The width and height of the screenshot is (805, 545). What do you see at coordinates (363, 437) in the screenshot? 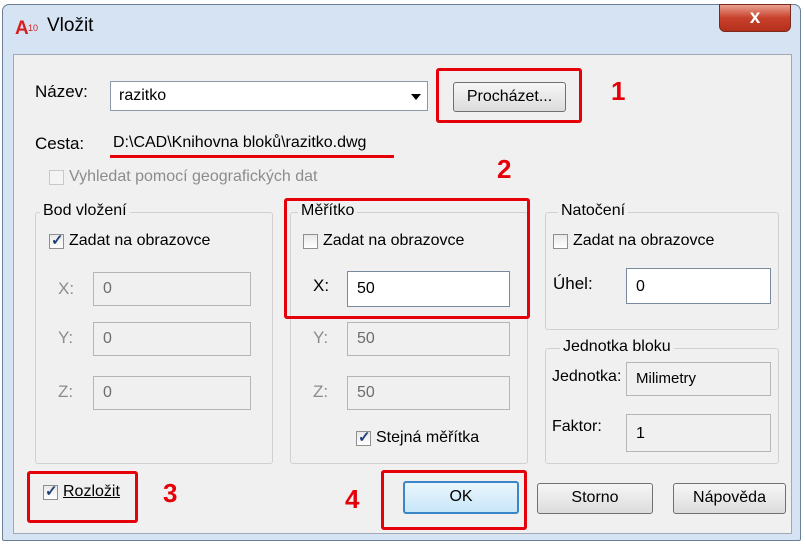
I see `uniform-scale-checkbox` at bounding box center [363, 437].